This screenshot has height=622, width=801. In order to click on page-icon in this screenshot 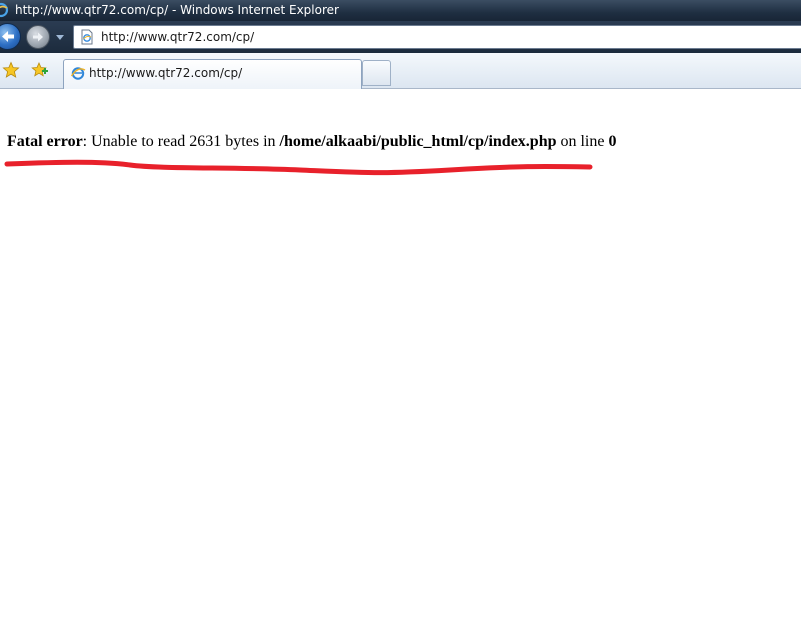, I will do `click(87, 37)`.